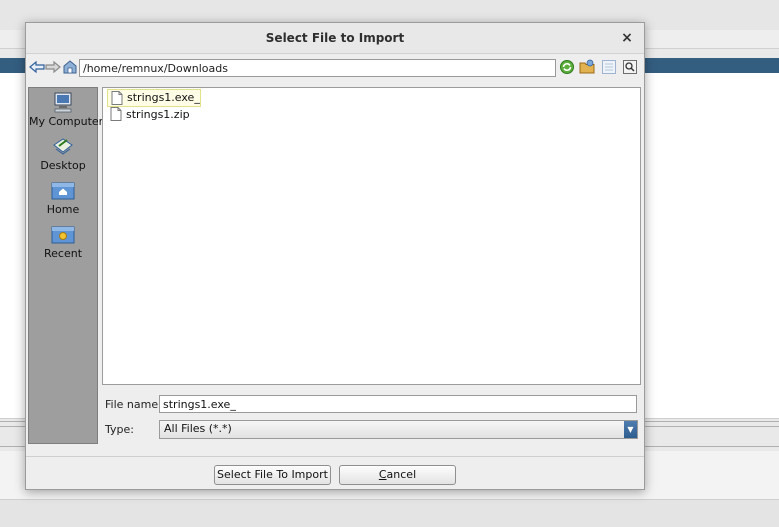  I want to click on select-file-to-import-button: Select File To Import, so click(272, 475).